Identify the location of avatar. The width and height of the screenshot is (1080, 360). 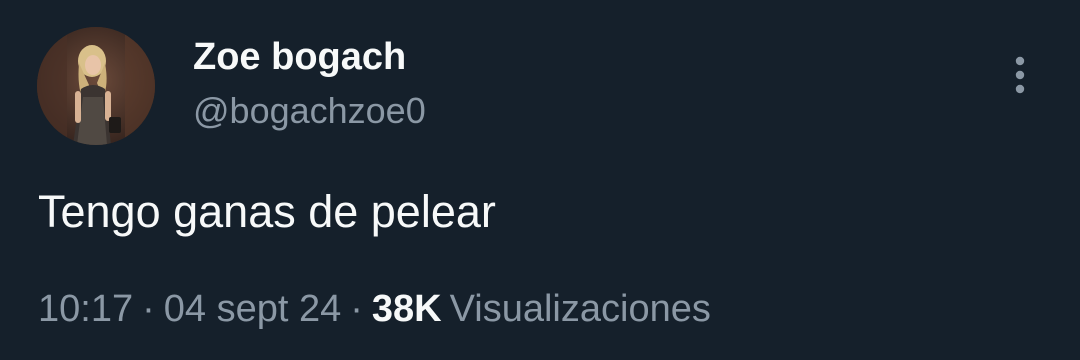
(96, 86).